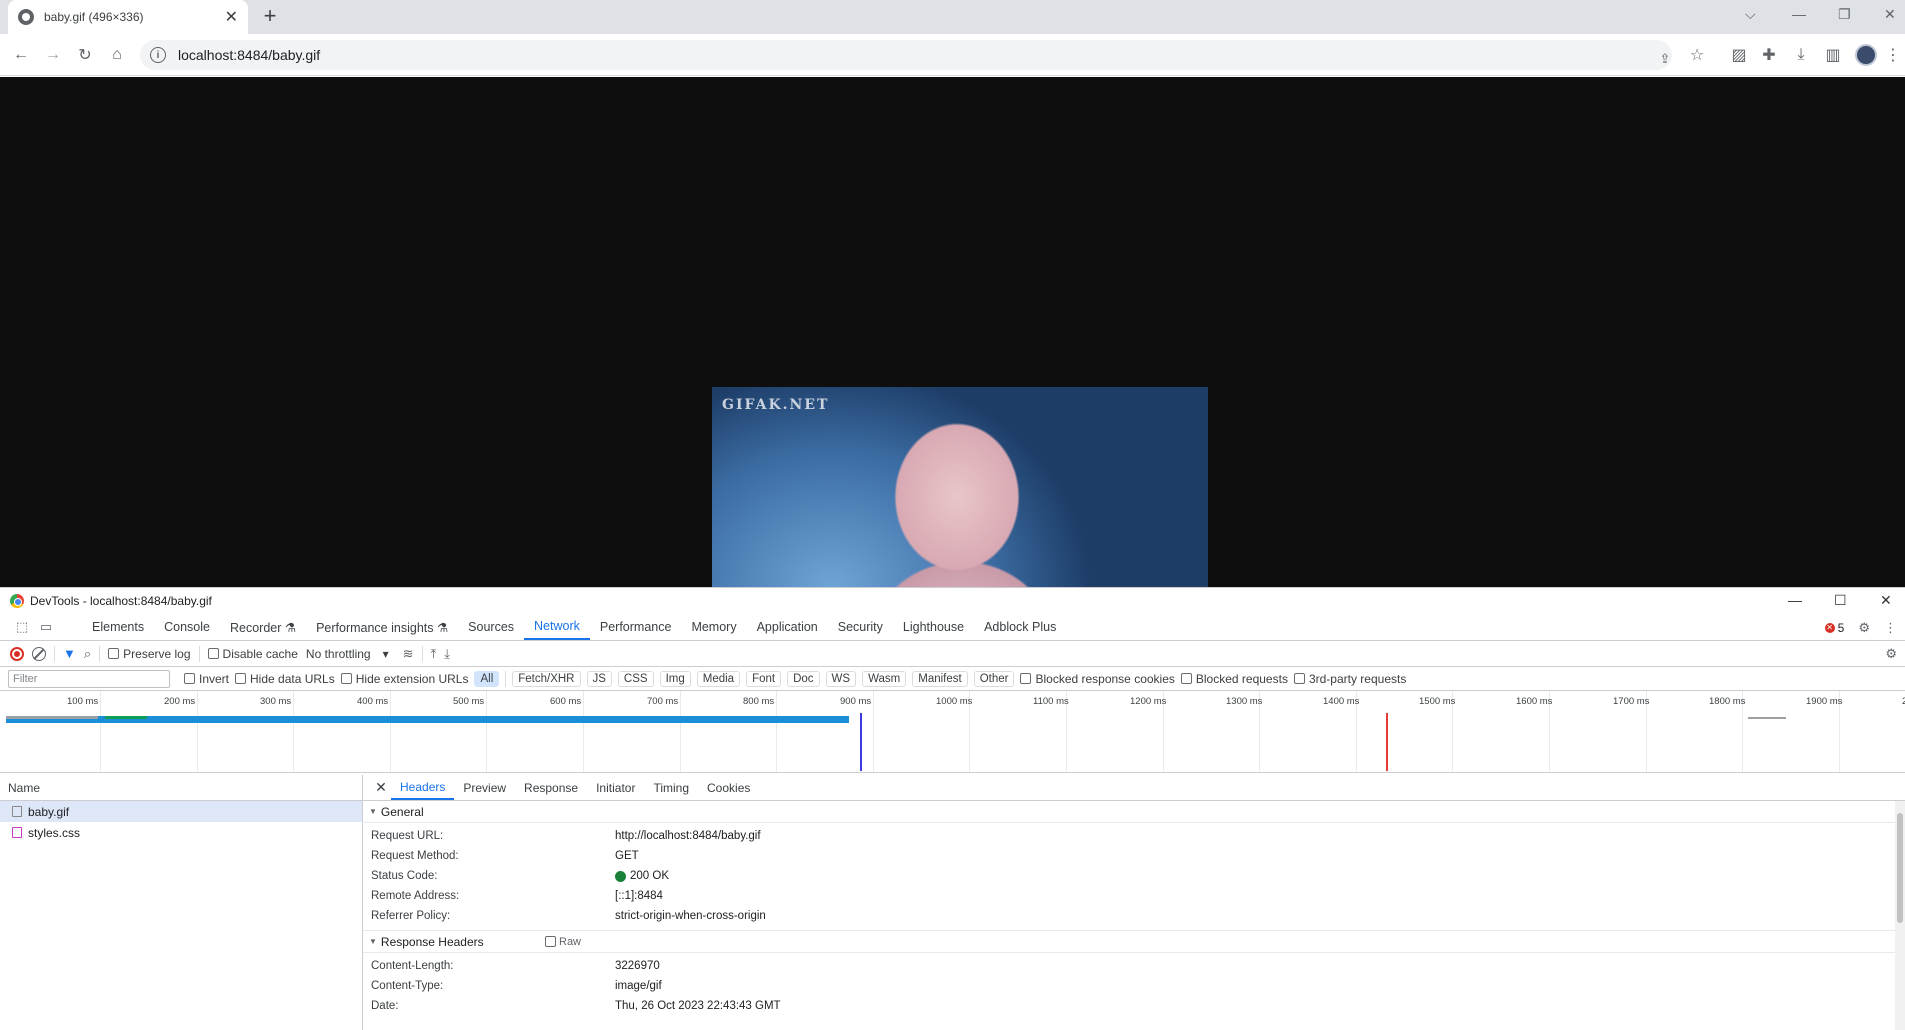 The image size is (1905, 1030). Describe the element at coordinates (906, 55) in the screenshot. I see `address-bar: i localhost:8484/baby.gif` at that location.